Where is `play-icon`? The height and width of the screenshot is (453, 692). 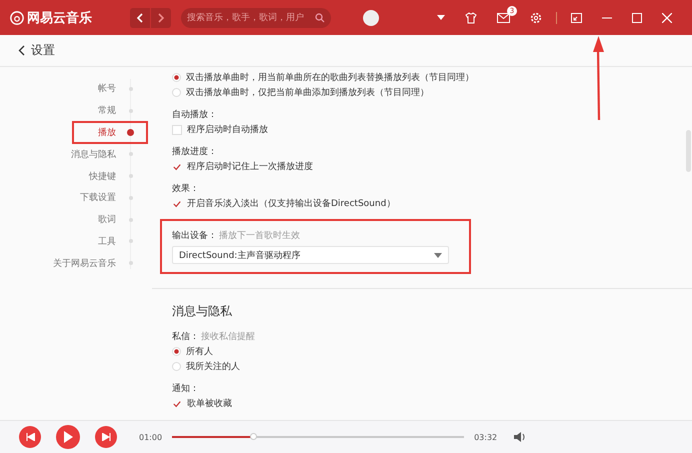
play-icon is located at coordinates (68, 437).